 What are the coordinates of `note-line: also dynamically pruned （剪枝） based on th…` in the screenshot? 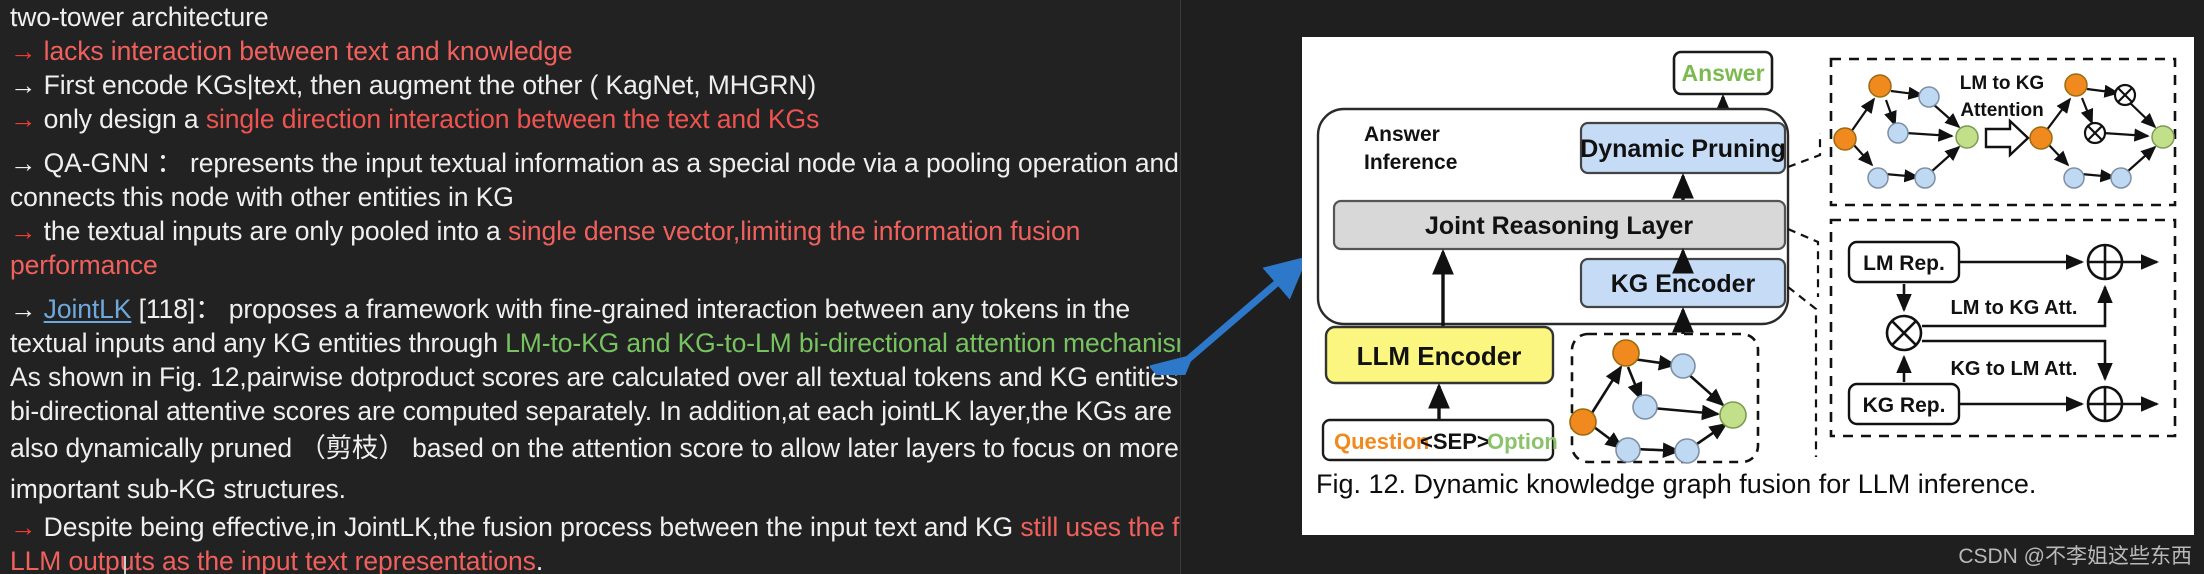 It's located at (594, 448).